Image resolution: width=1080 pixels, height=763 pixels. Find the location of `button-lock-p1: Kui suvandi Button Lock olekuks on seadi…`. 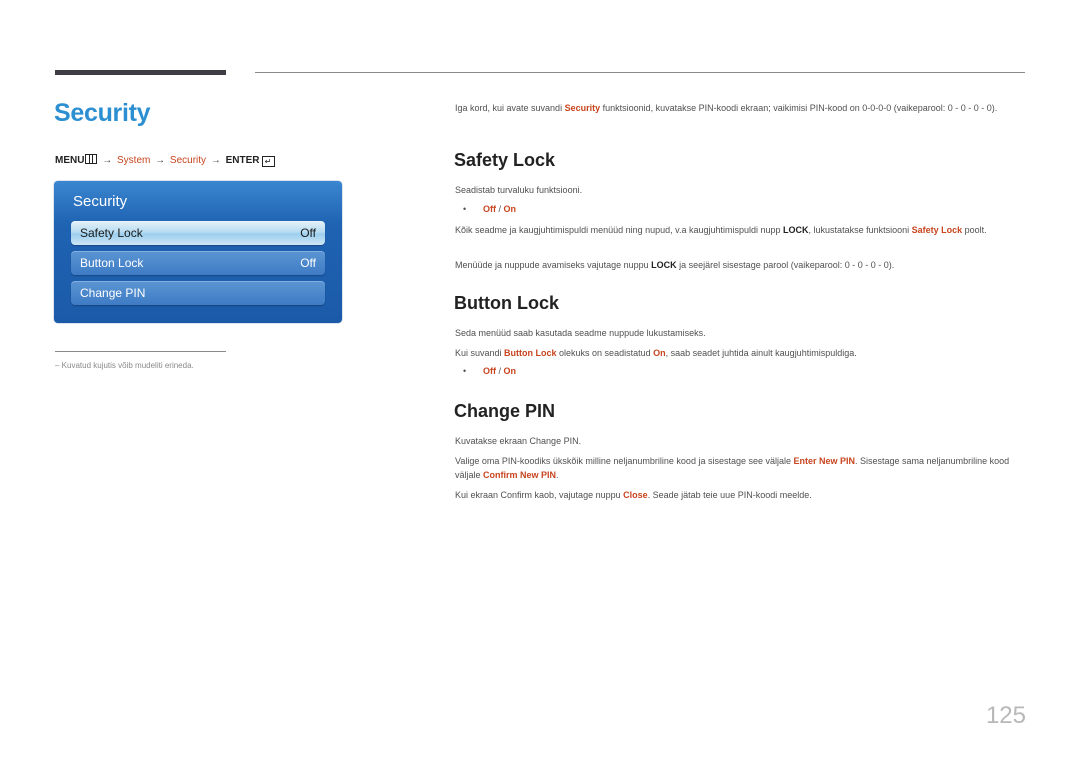

button-lock-p1: Kui suvandi Button Lock olekuks on seadi… is located at coordinates (742, 353).